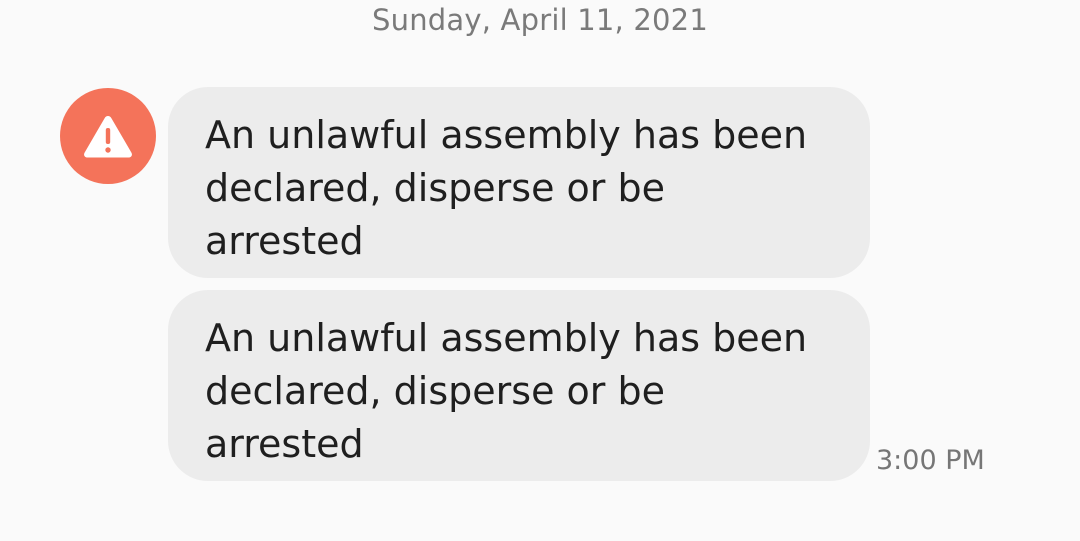  I want to click on warning-icon, so click(108, 136).